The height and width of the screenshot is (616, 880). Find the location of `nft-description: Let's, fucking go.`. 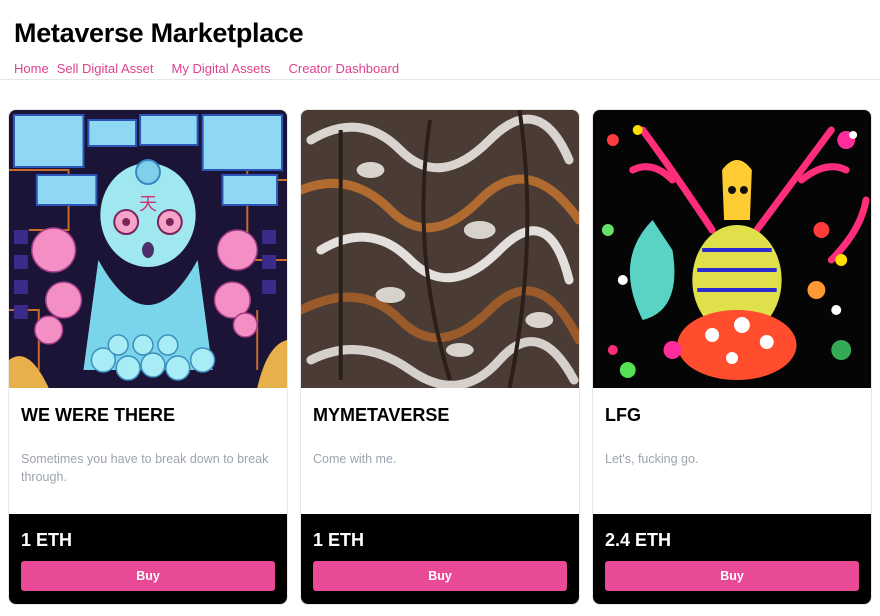

nft-description: Let's, fucking go. is located at coordinates (652, 459).